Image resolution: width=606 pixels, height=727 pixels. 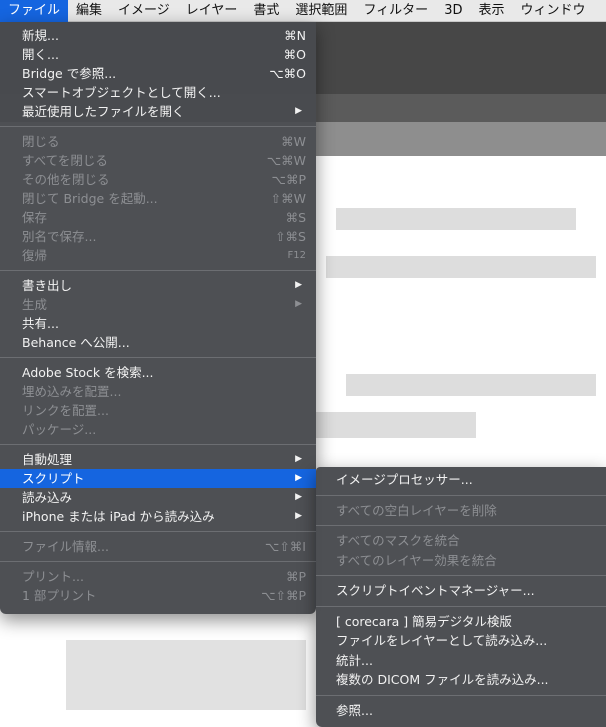 What do you see at coordinates (103, 111) in the screenshot?
I see `menu-item-label: 最近使用したファイルを開く` at bounding box center [103, 111].